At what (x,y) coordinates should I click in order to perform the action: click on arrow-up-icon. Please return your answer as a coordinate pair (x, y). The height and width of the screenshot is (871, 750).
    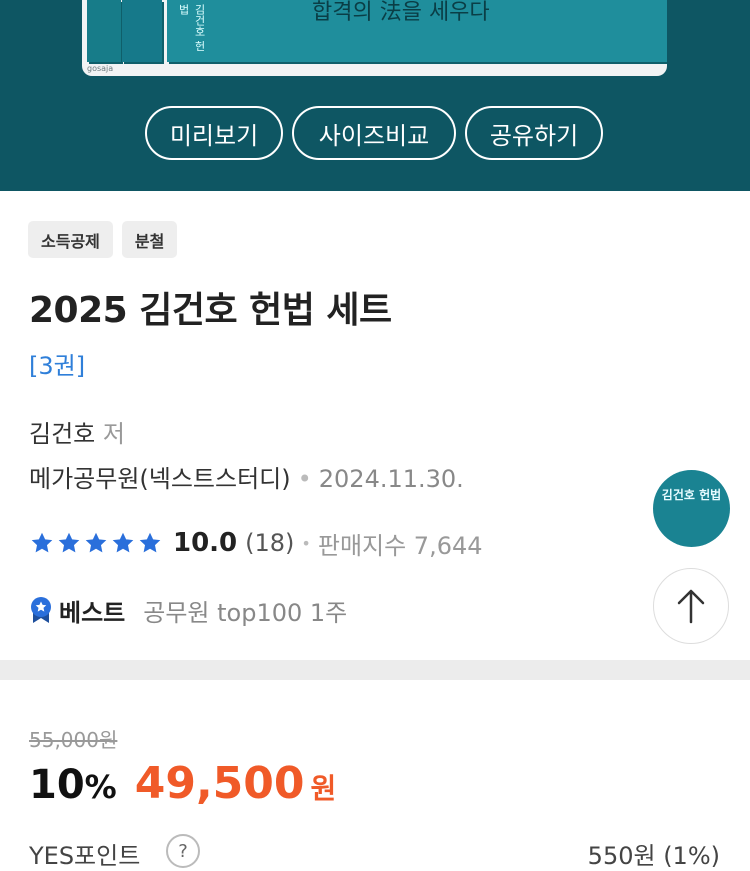
    Looking at the image, I should click on (691, 606).